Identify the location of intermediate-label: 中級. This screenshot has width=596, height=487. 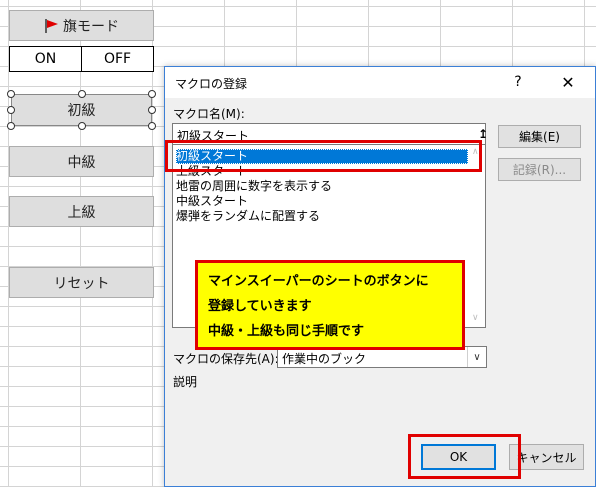
(81, 162).